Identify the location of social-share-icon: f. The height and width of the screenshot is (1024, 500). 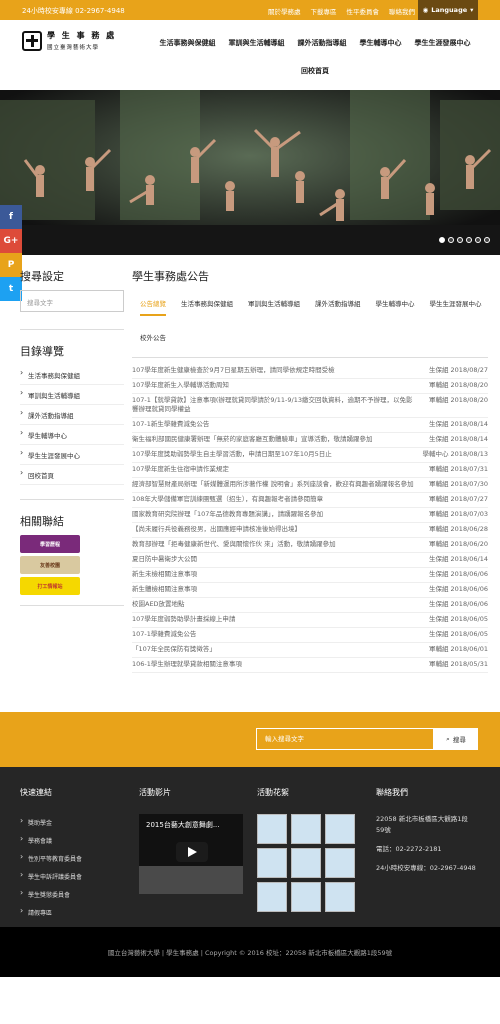
(11, 217).